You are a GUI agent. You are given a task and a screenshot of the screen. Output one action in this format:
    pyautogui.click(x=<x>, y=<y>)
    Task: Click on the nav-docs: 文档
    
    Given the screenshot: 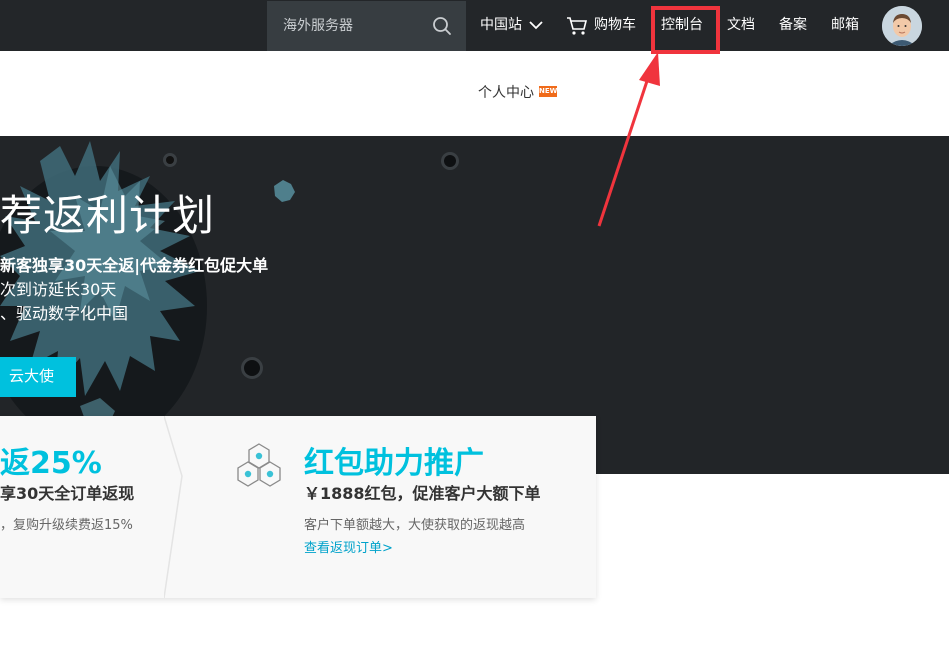 What is the action you would take?
    pyautogui.click(x=741, y=25)
    